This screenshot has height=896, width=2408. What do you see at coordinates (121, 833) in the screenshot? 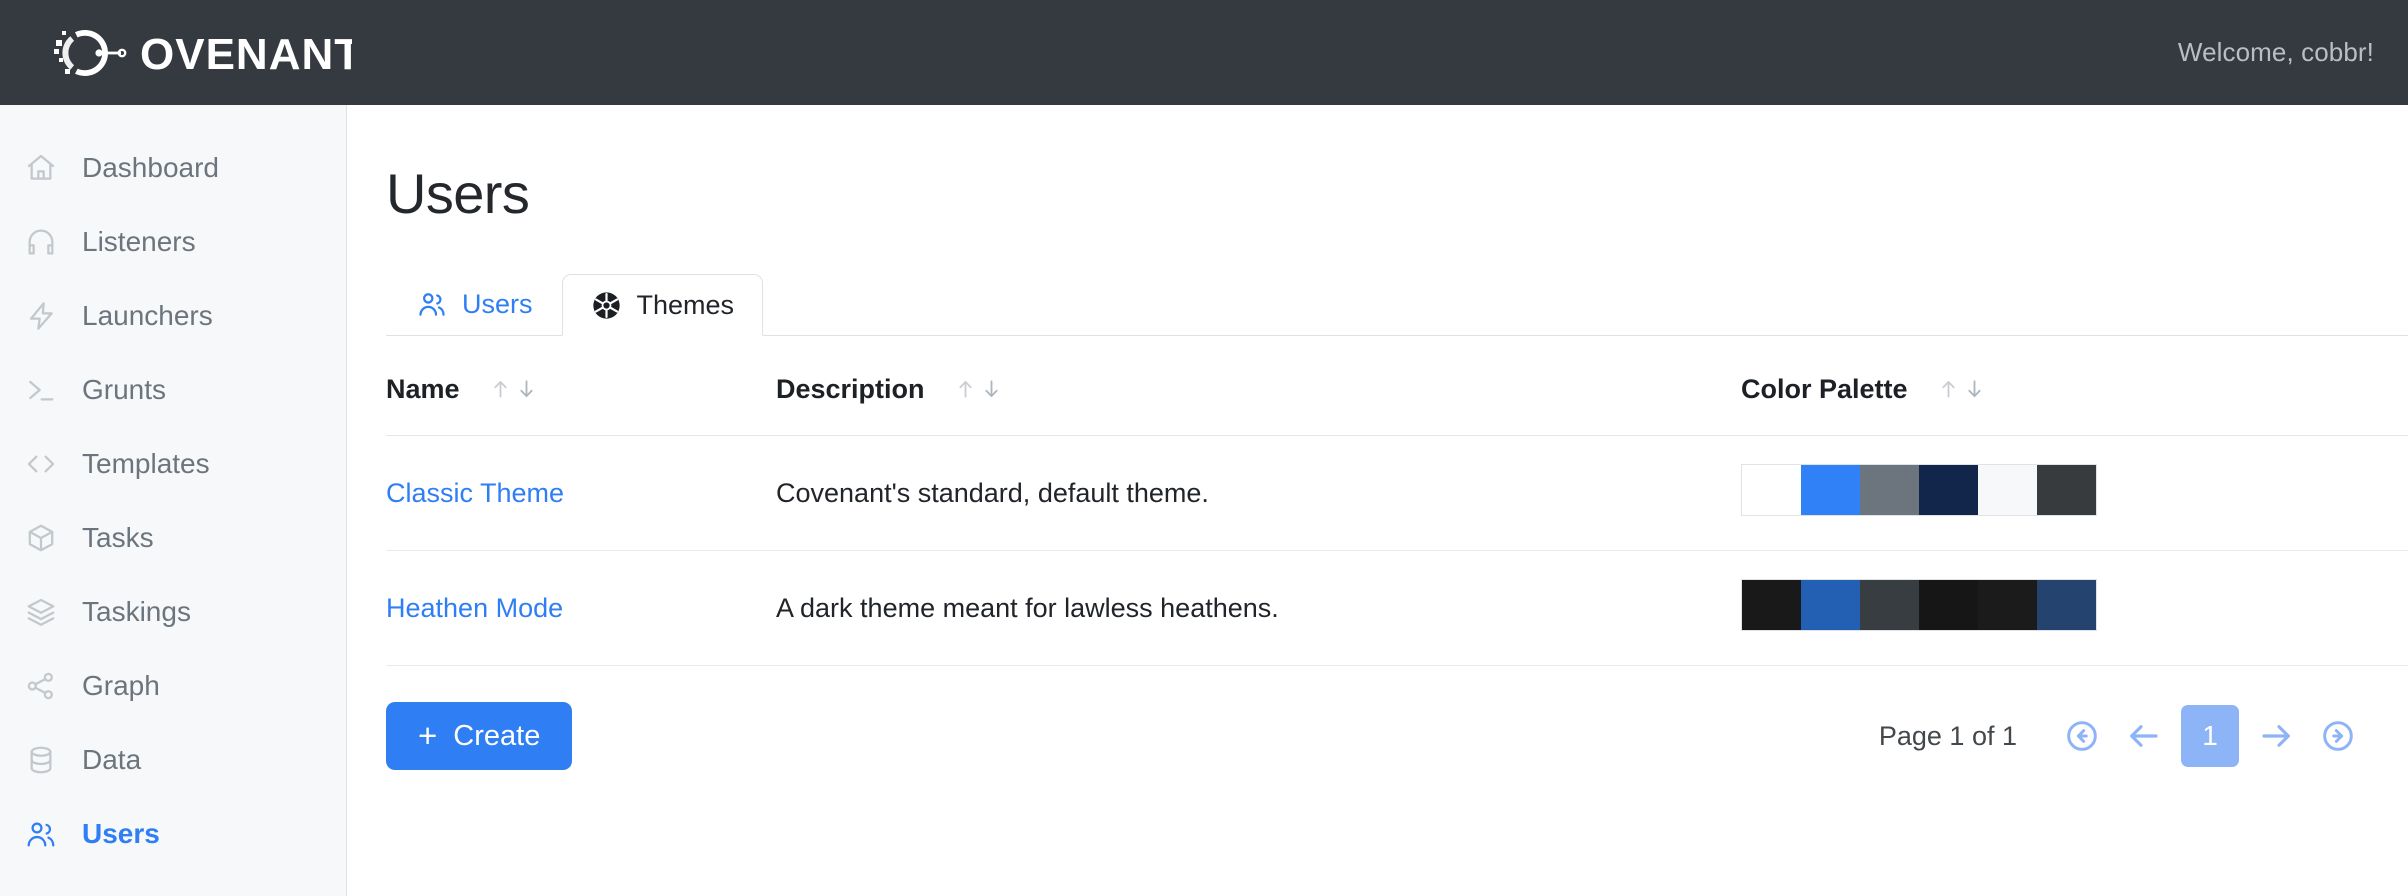
I see `sidebar-item-label: Users` at bounding box center [121, 833].